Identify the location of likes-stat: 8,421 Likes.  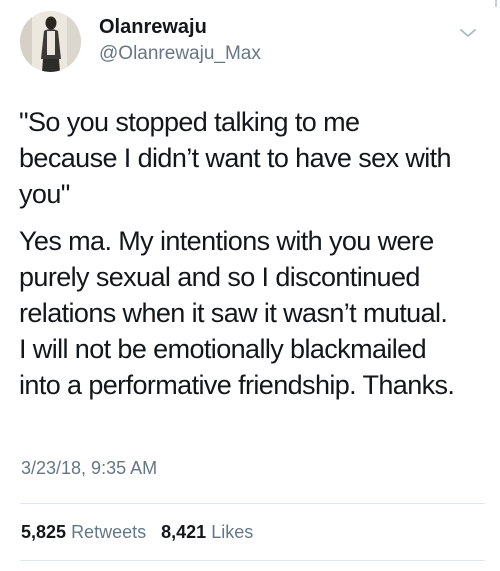
(207, 532).